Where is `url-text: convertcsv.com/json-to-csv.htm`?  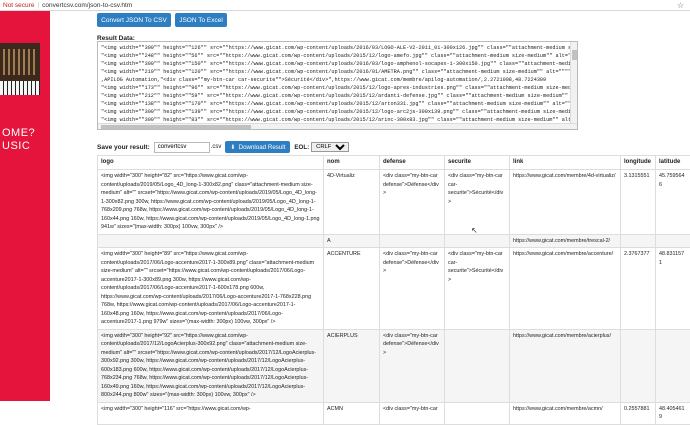 url-text: convertcsv.com/json-to-csv.htm is located at coordinates (87, 5).